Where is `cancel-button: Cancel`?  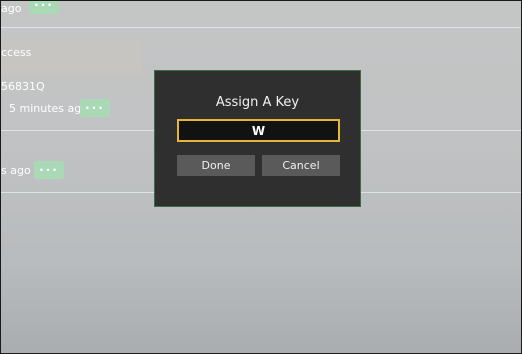 cancel-button: Cancel is located at coordinates (301, 165).